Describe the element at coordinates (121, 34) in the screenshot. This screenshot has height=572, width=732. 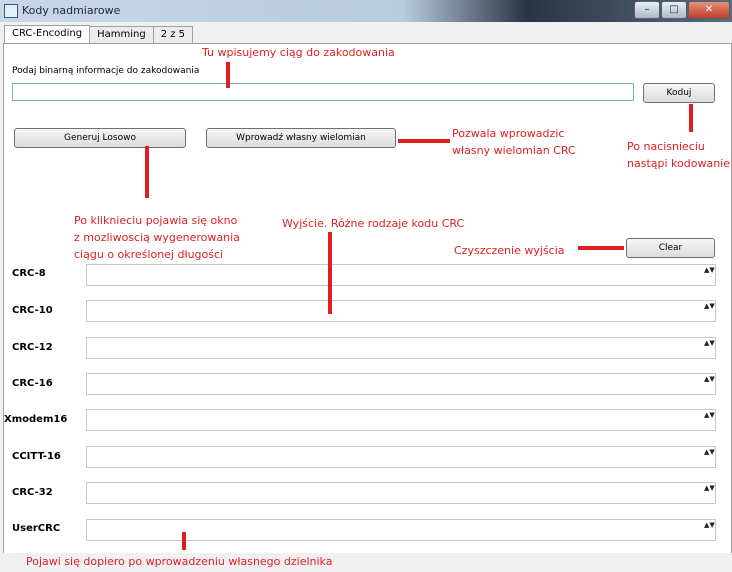
I see `tab-hamming: Hamming` at that location.